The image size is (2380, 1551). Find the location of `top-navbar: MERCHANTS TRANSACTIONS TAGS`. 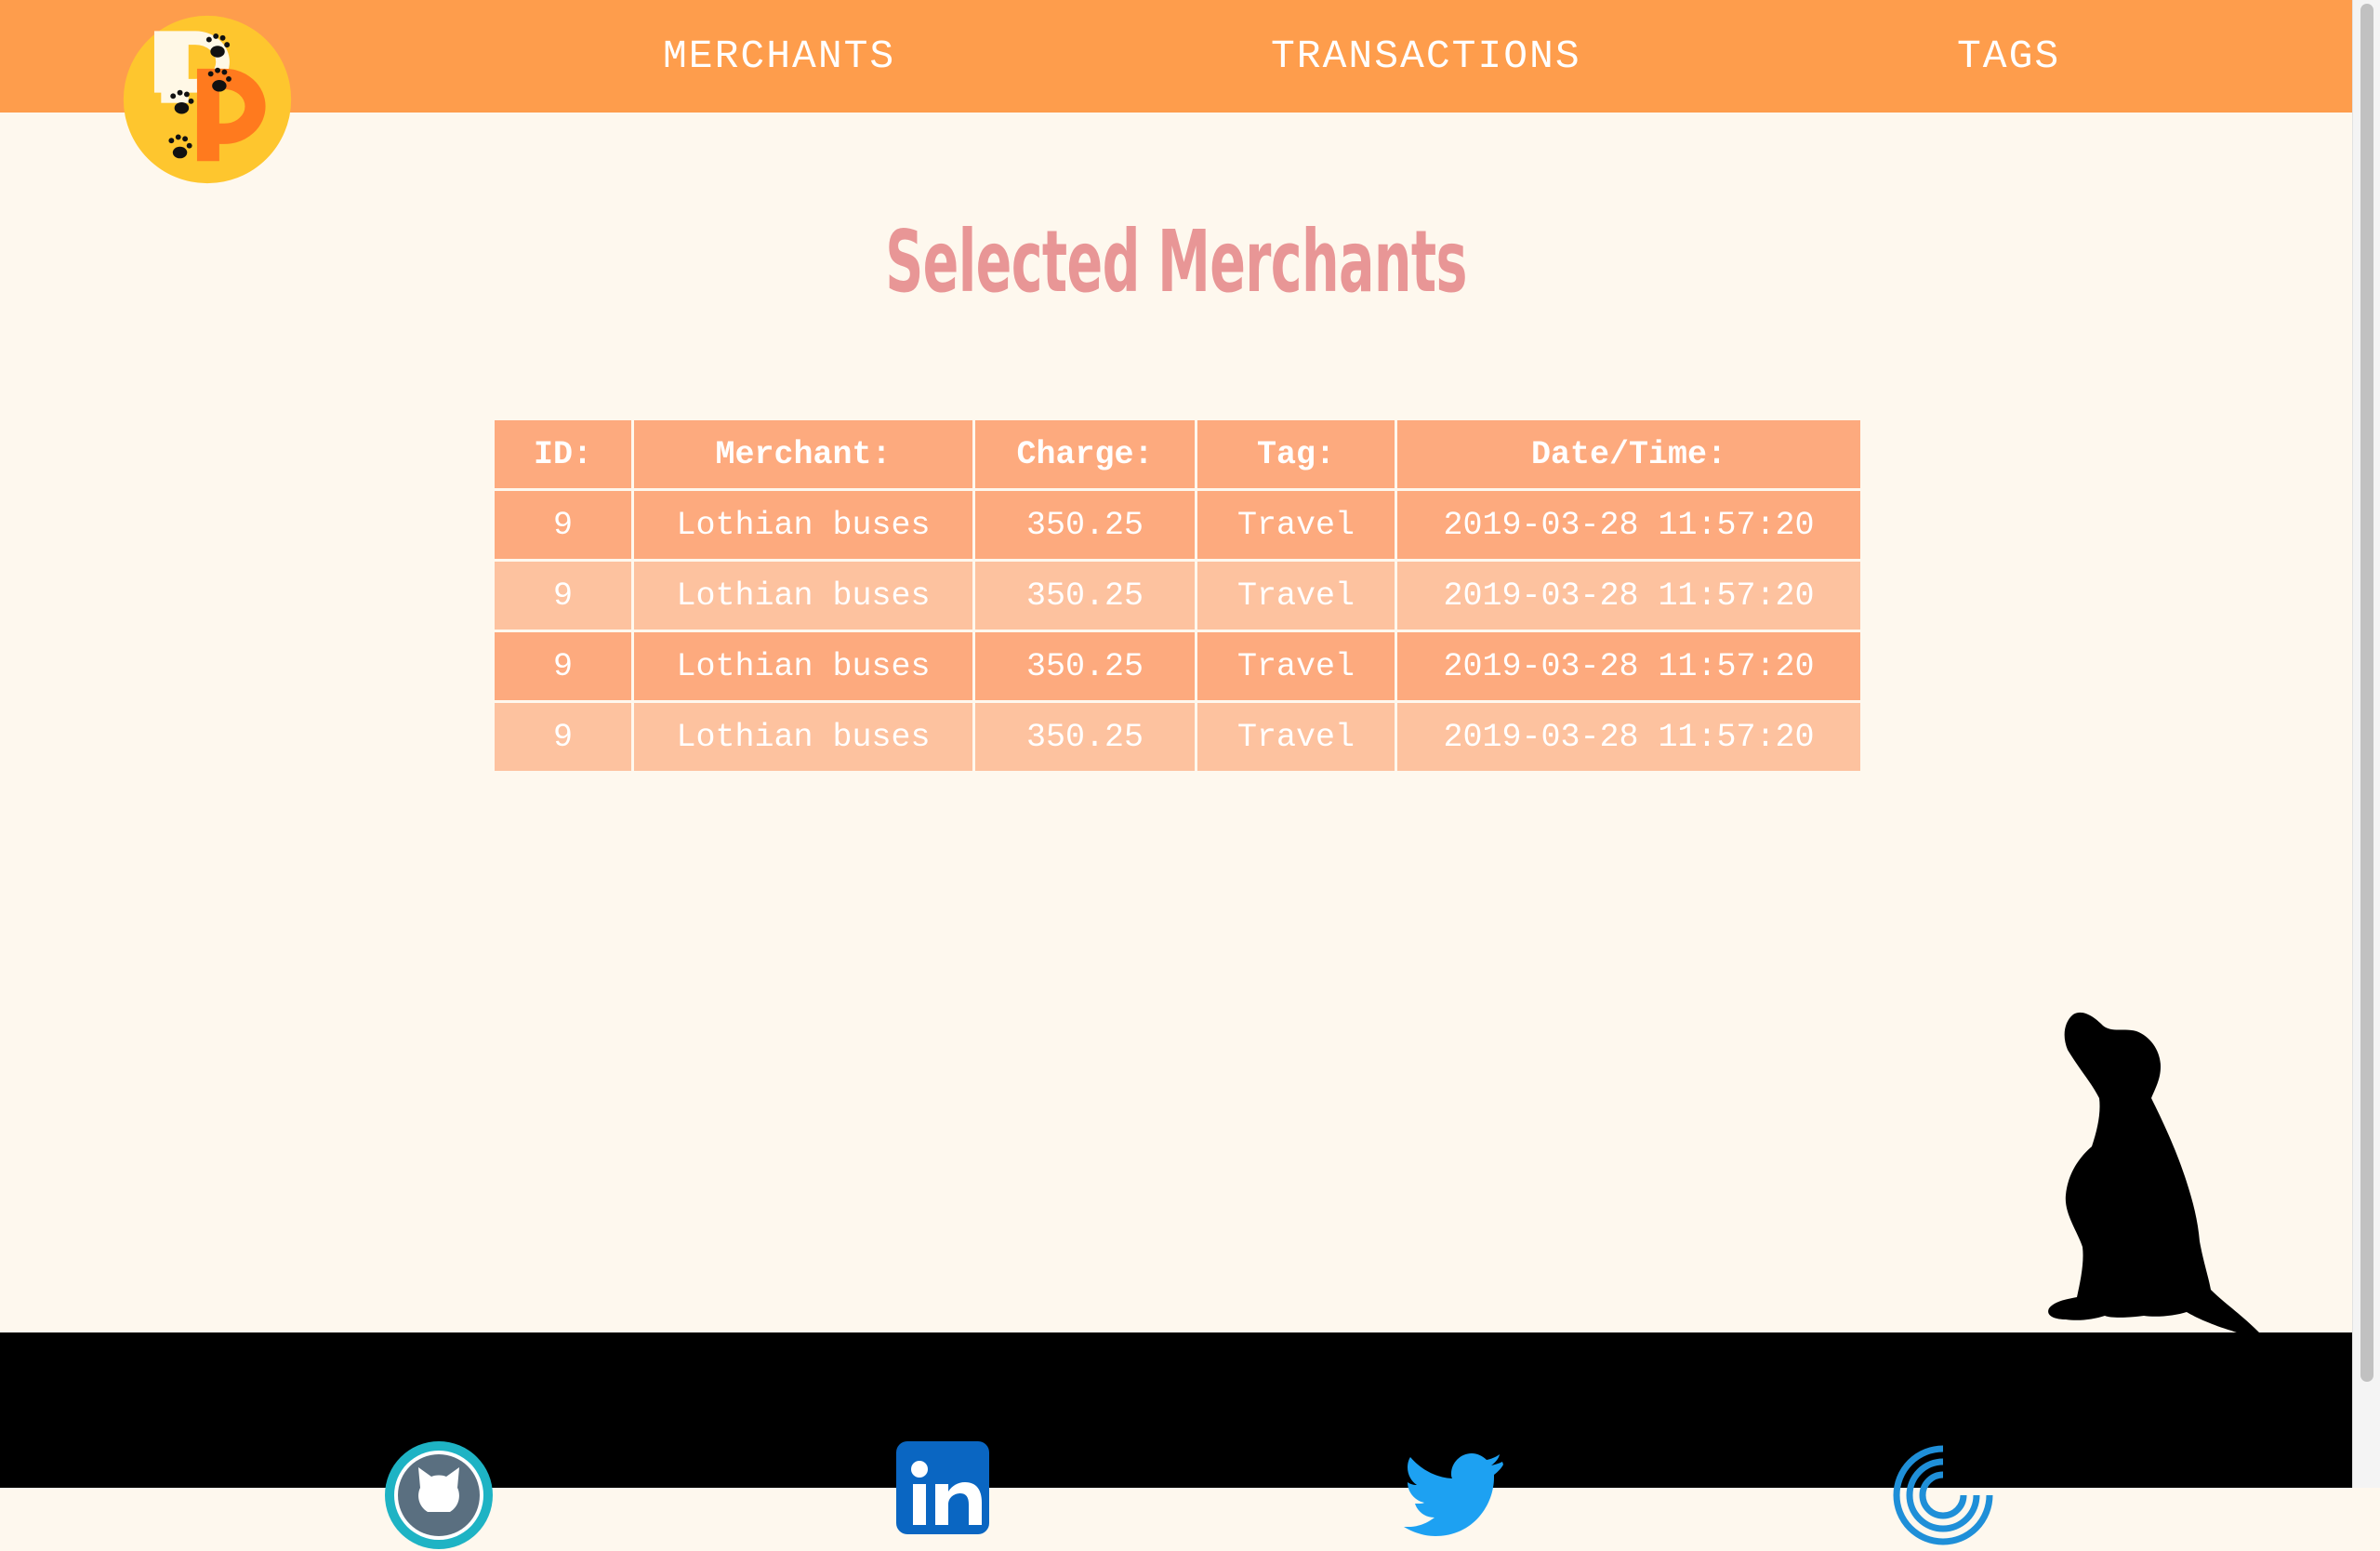

top-navbar: MERCHANTS TRANSACTIONS TAGS is located at coordinates (1176, 56).